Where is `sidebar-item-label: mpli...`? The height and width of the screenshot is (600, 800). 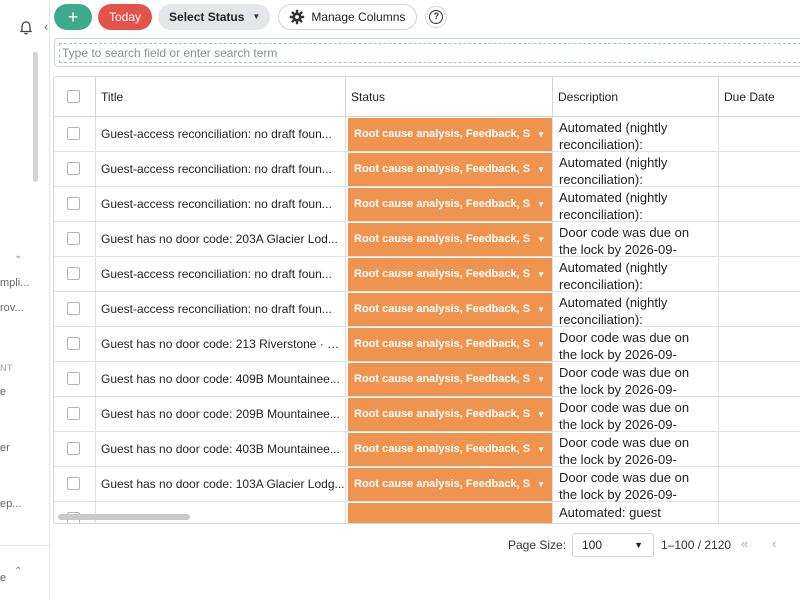 sidebar-item-label: mpli... is located at coordinates (14, 283).